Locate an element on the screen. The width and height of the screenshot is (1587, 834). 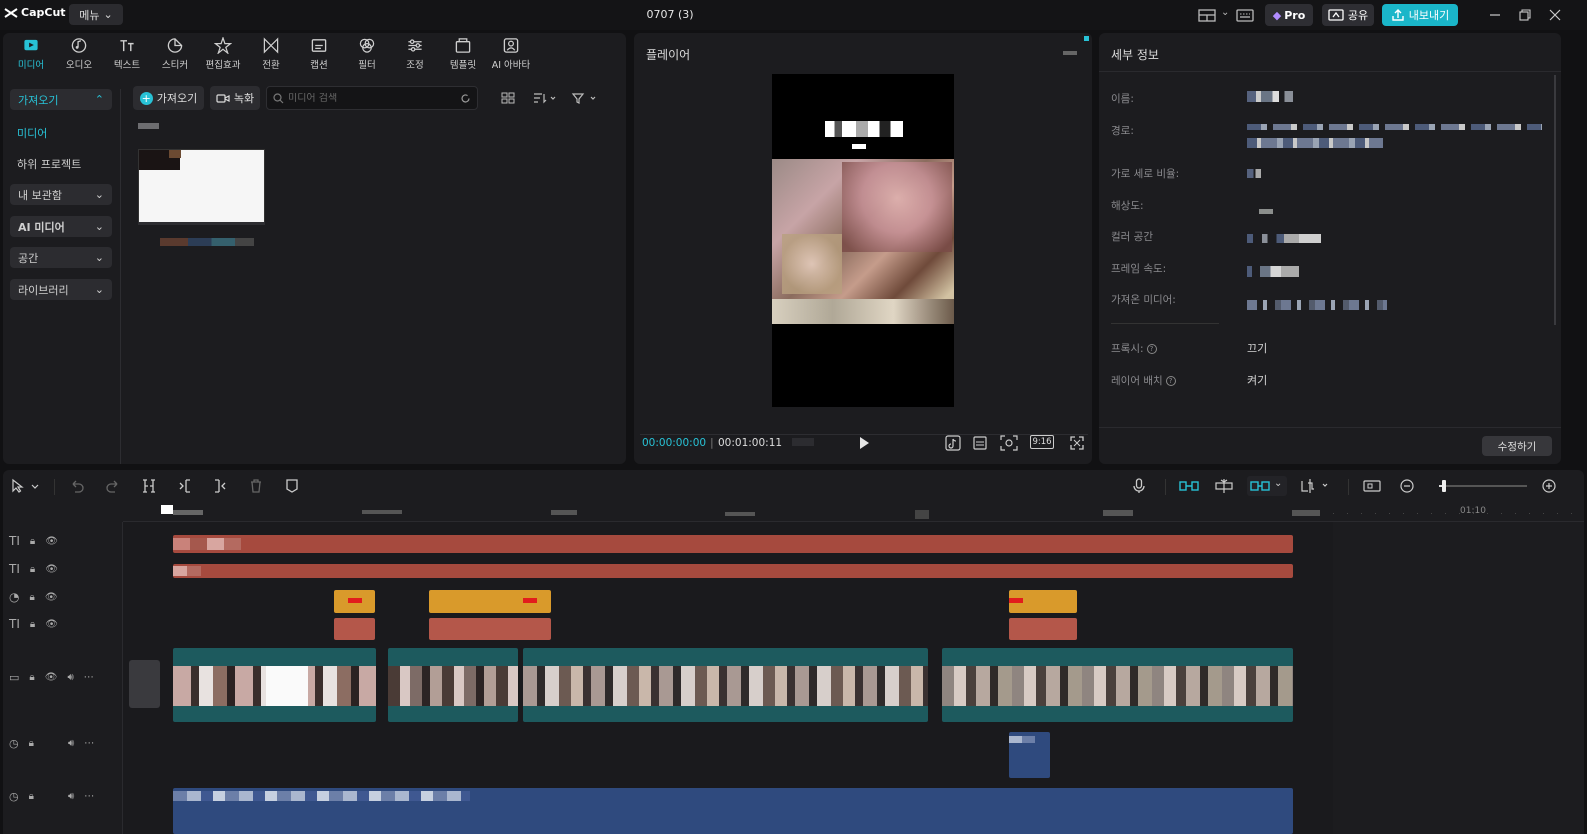
play-icon is located at coordinates (864, 443).